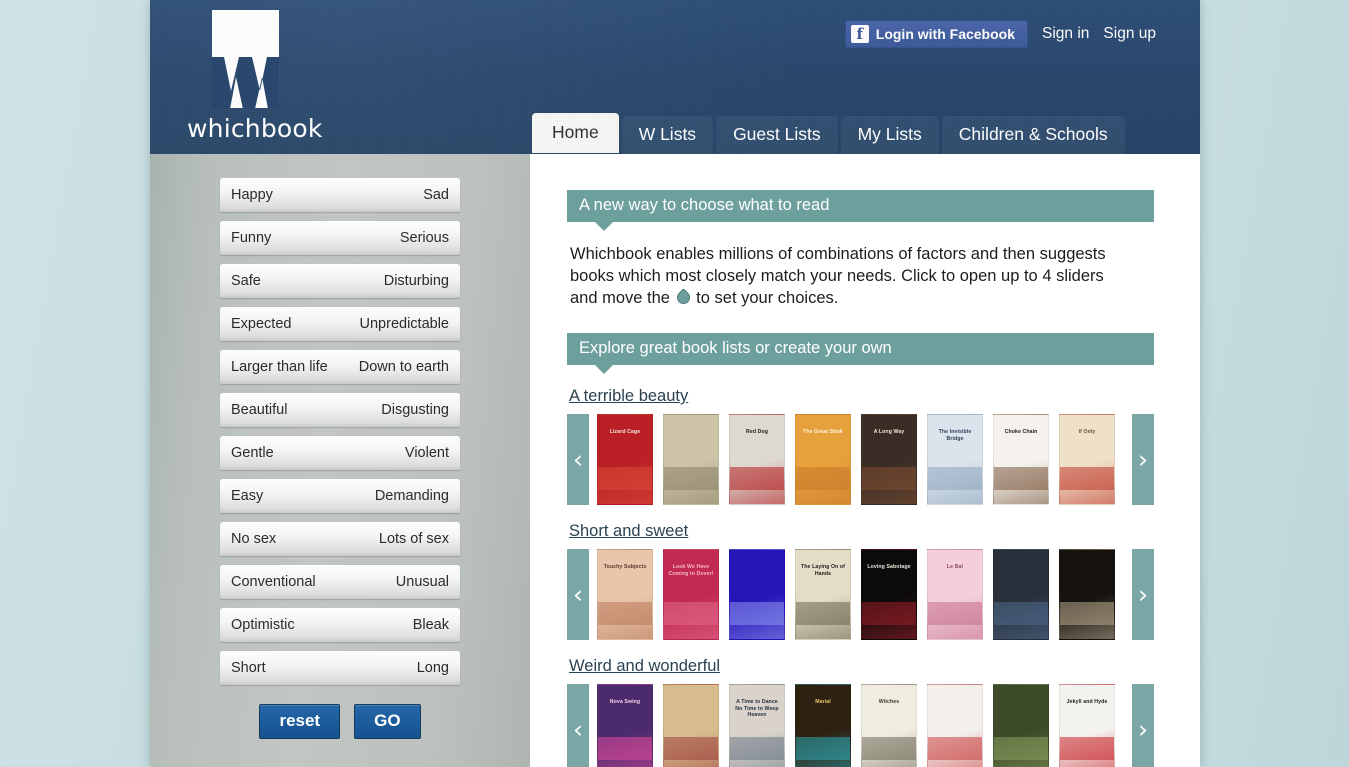 This screenshot has width=1349, height=767. Describe the element at coordinates (247, 496) in the screenshot. I see `mood-slider-left-label: Easy` at that location.